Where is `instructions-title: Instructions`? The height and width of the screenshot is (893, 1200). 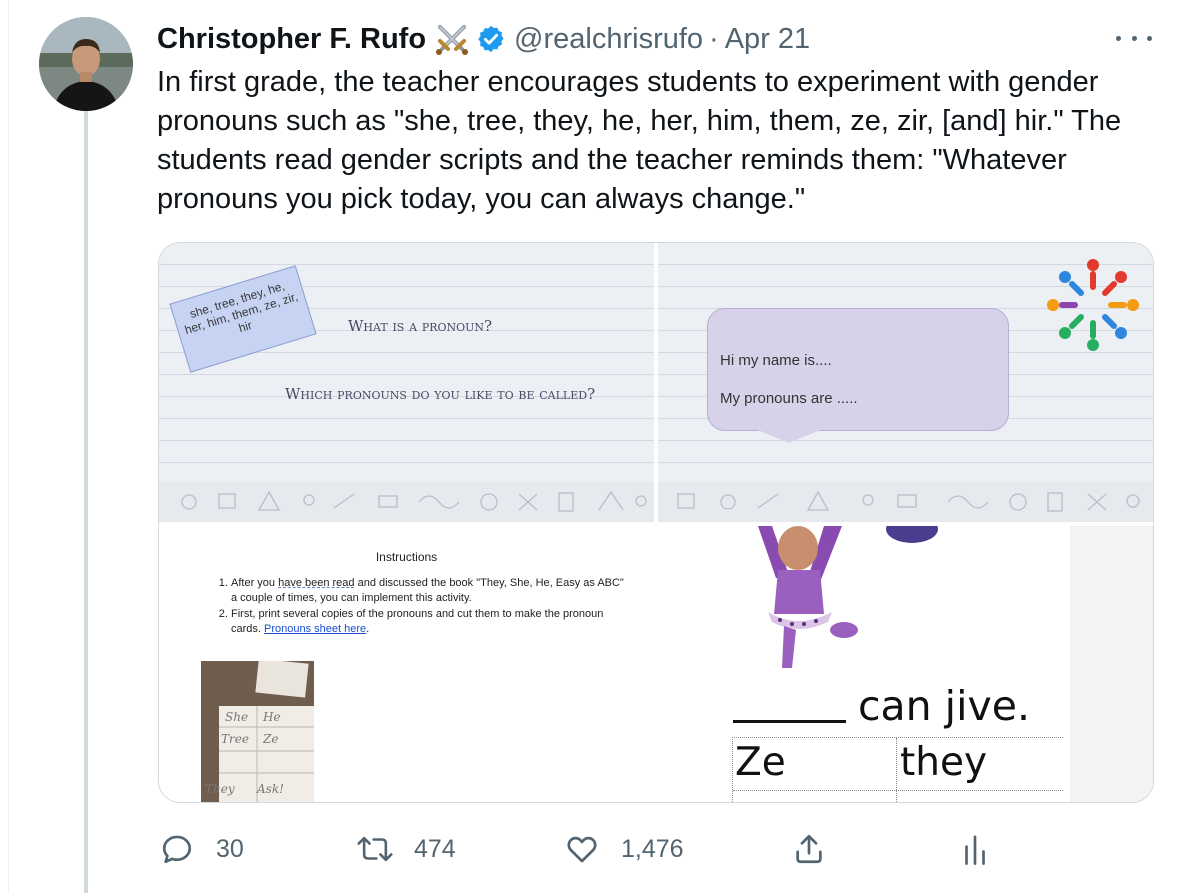 instructions-title: Instructions is located at coordinates (406, 557).